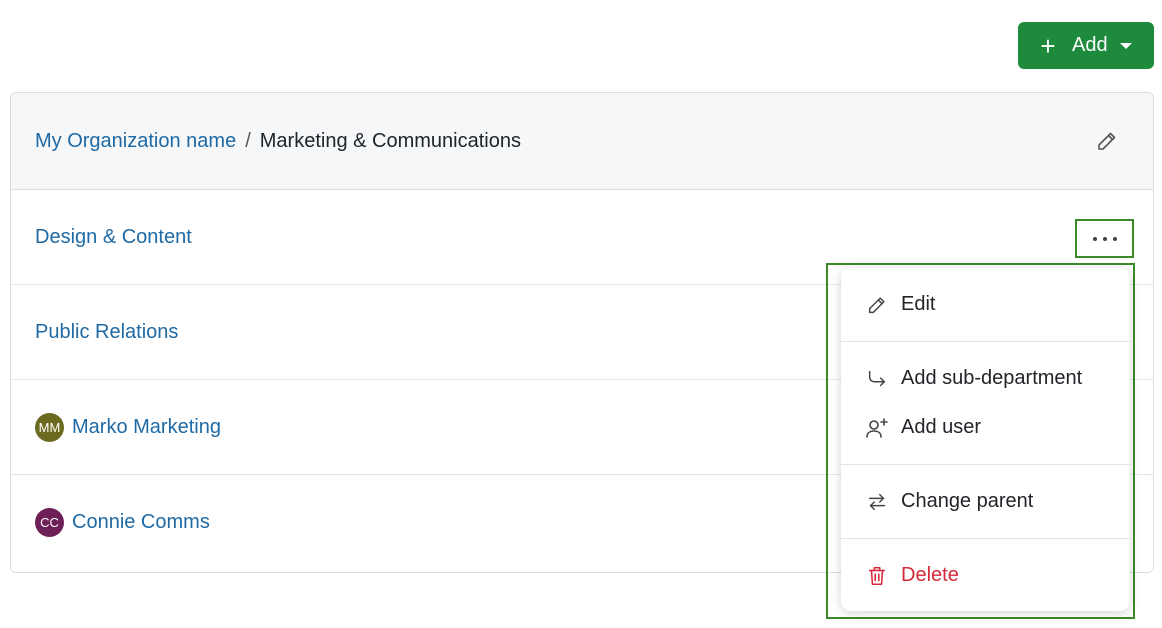 The image size is (1162, 628). Describe the element at coordinates (877, 379) in the screenshot. I see `arrow-turn-right-icon` at that location.